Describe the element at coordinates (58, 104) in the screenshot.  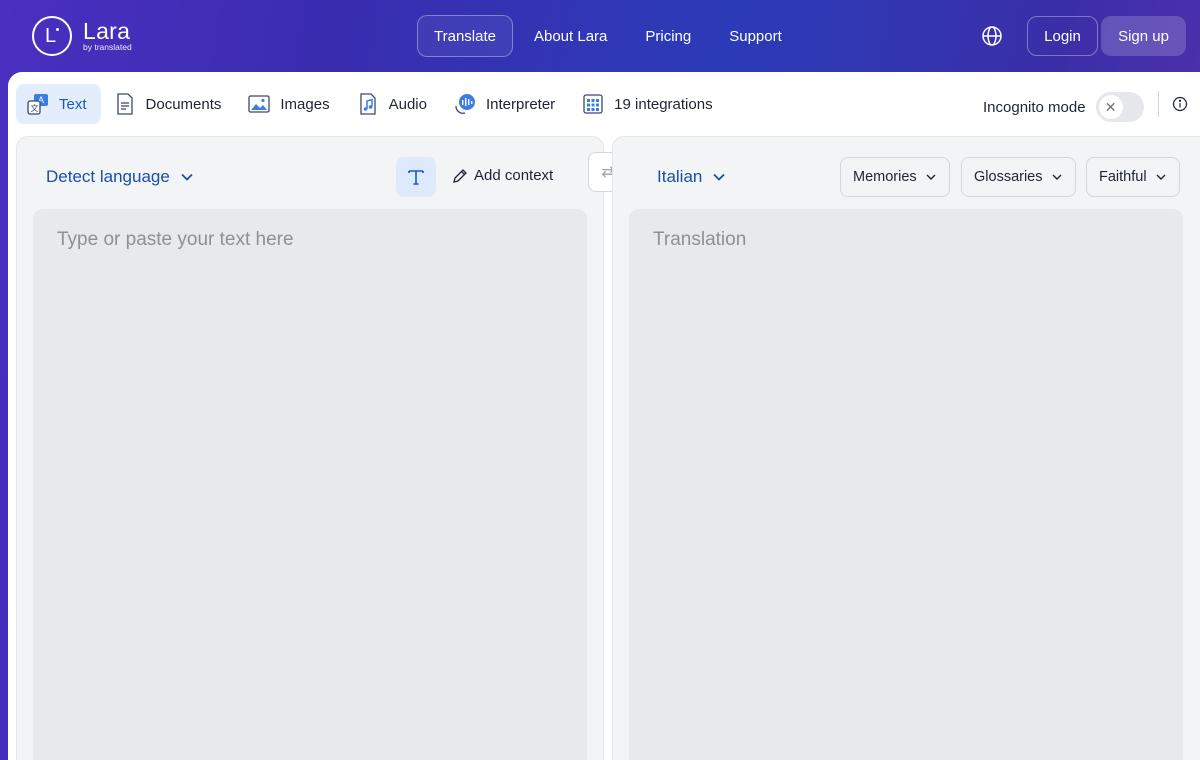
I see `tab-text: A 文 Text` at that location.